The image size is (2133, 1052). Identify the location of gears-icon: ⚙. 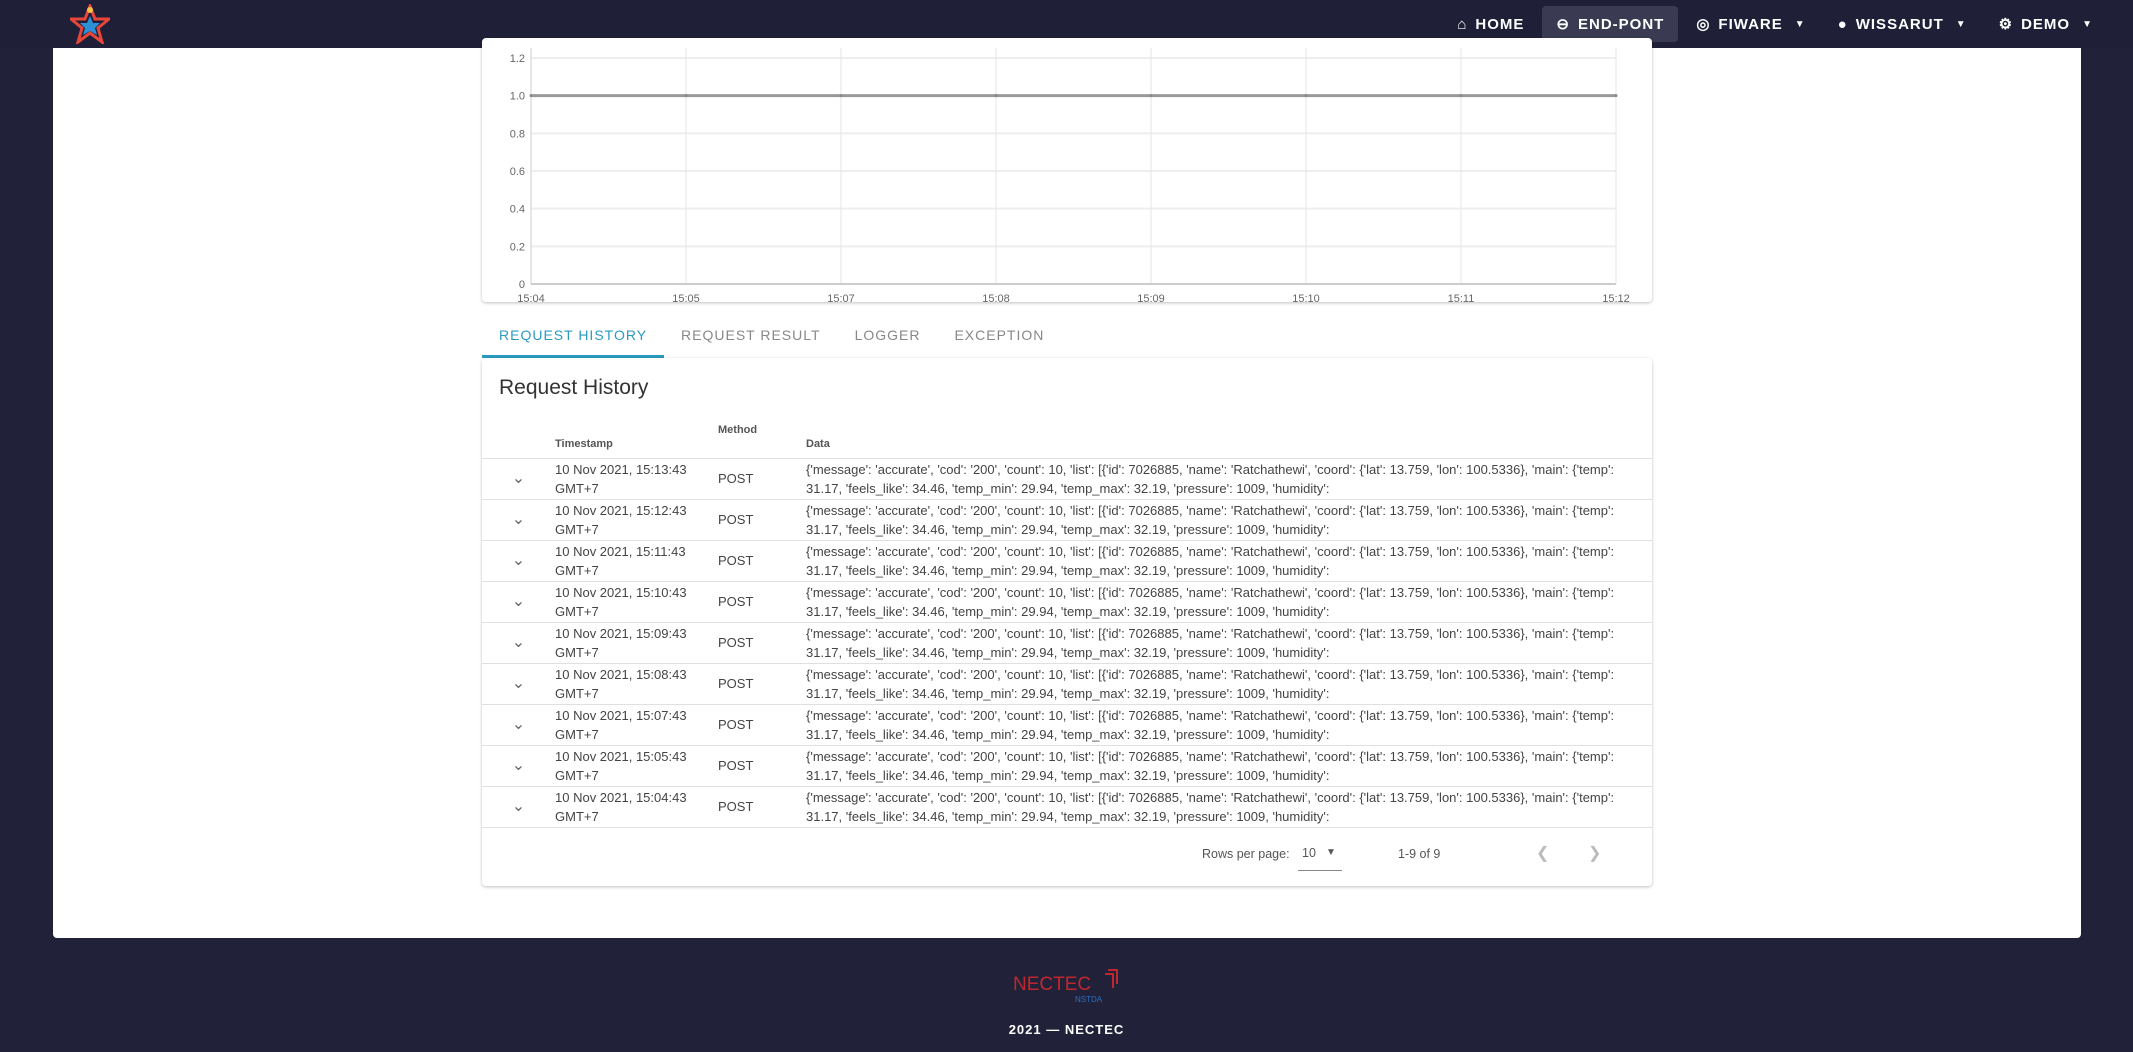
(2006, 24).